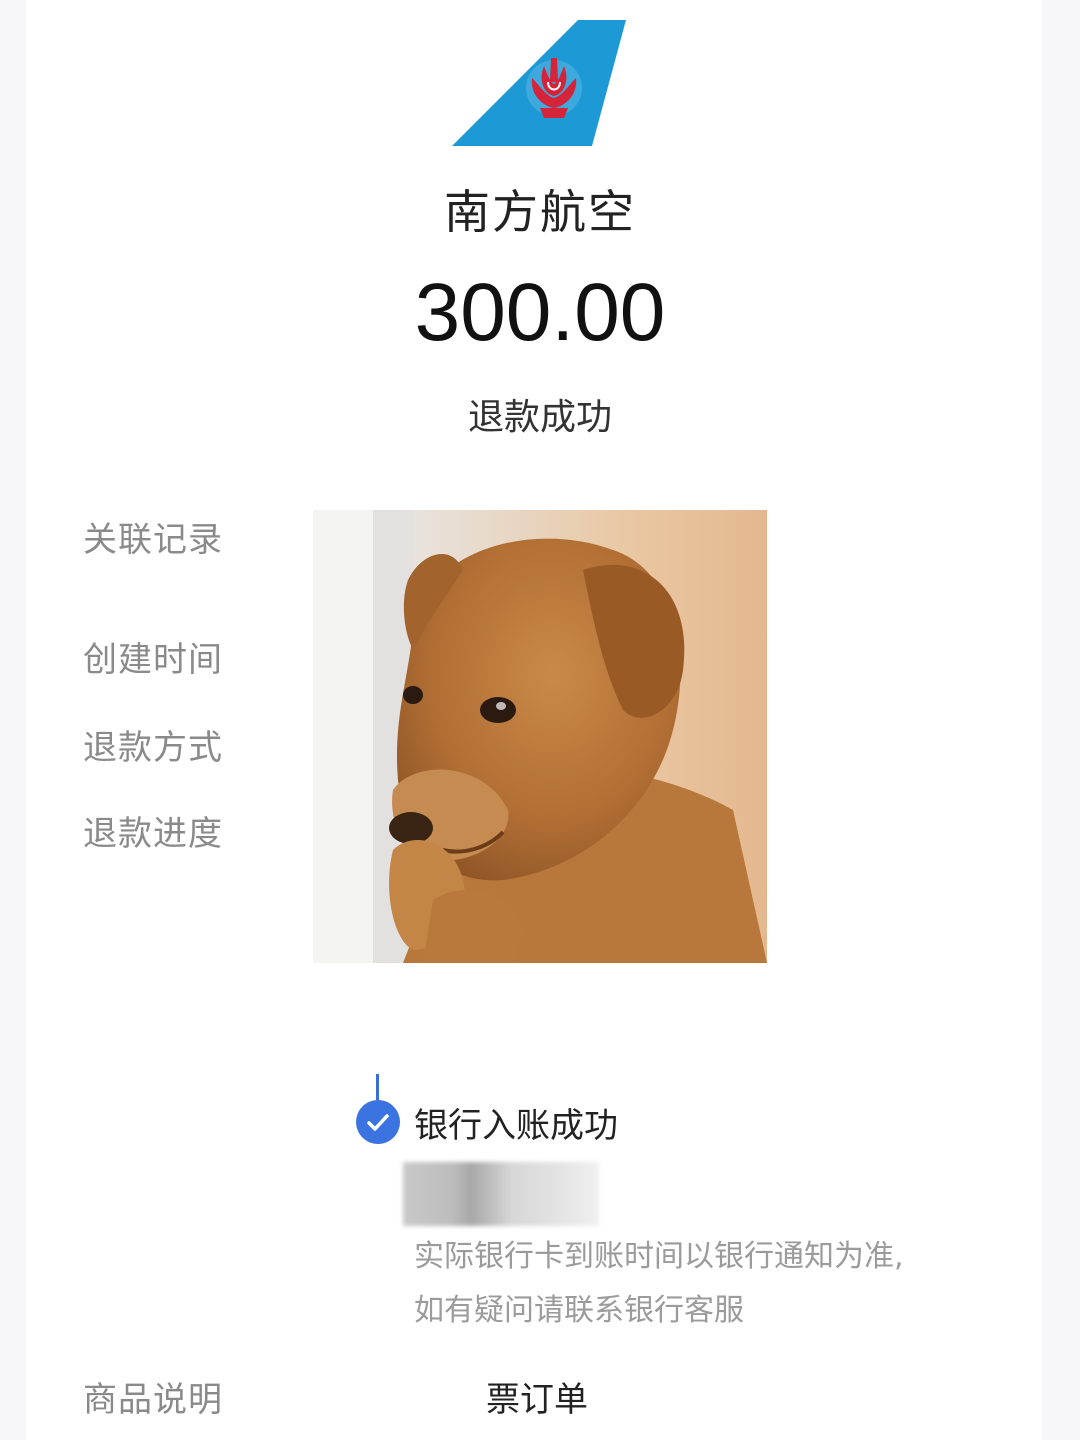 This screenshot has width=1080, height=1440. I want to click on label-related-record: 关联记录, so click(153, 540).